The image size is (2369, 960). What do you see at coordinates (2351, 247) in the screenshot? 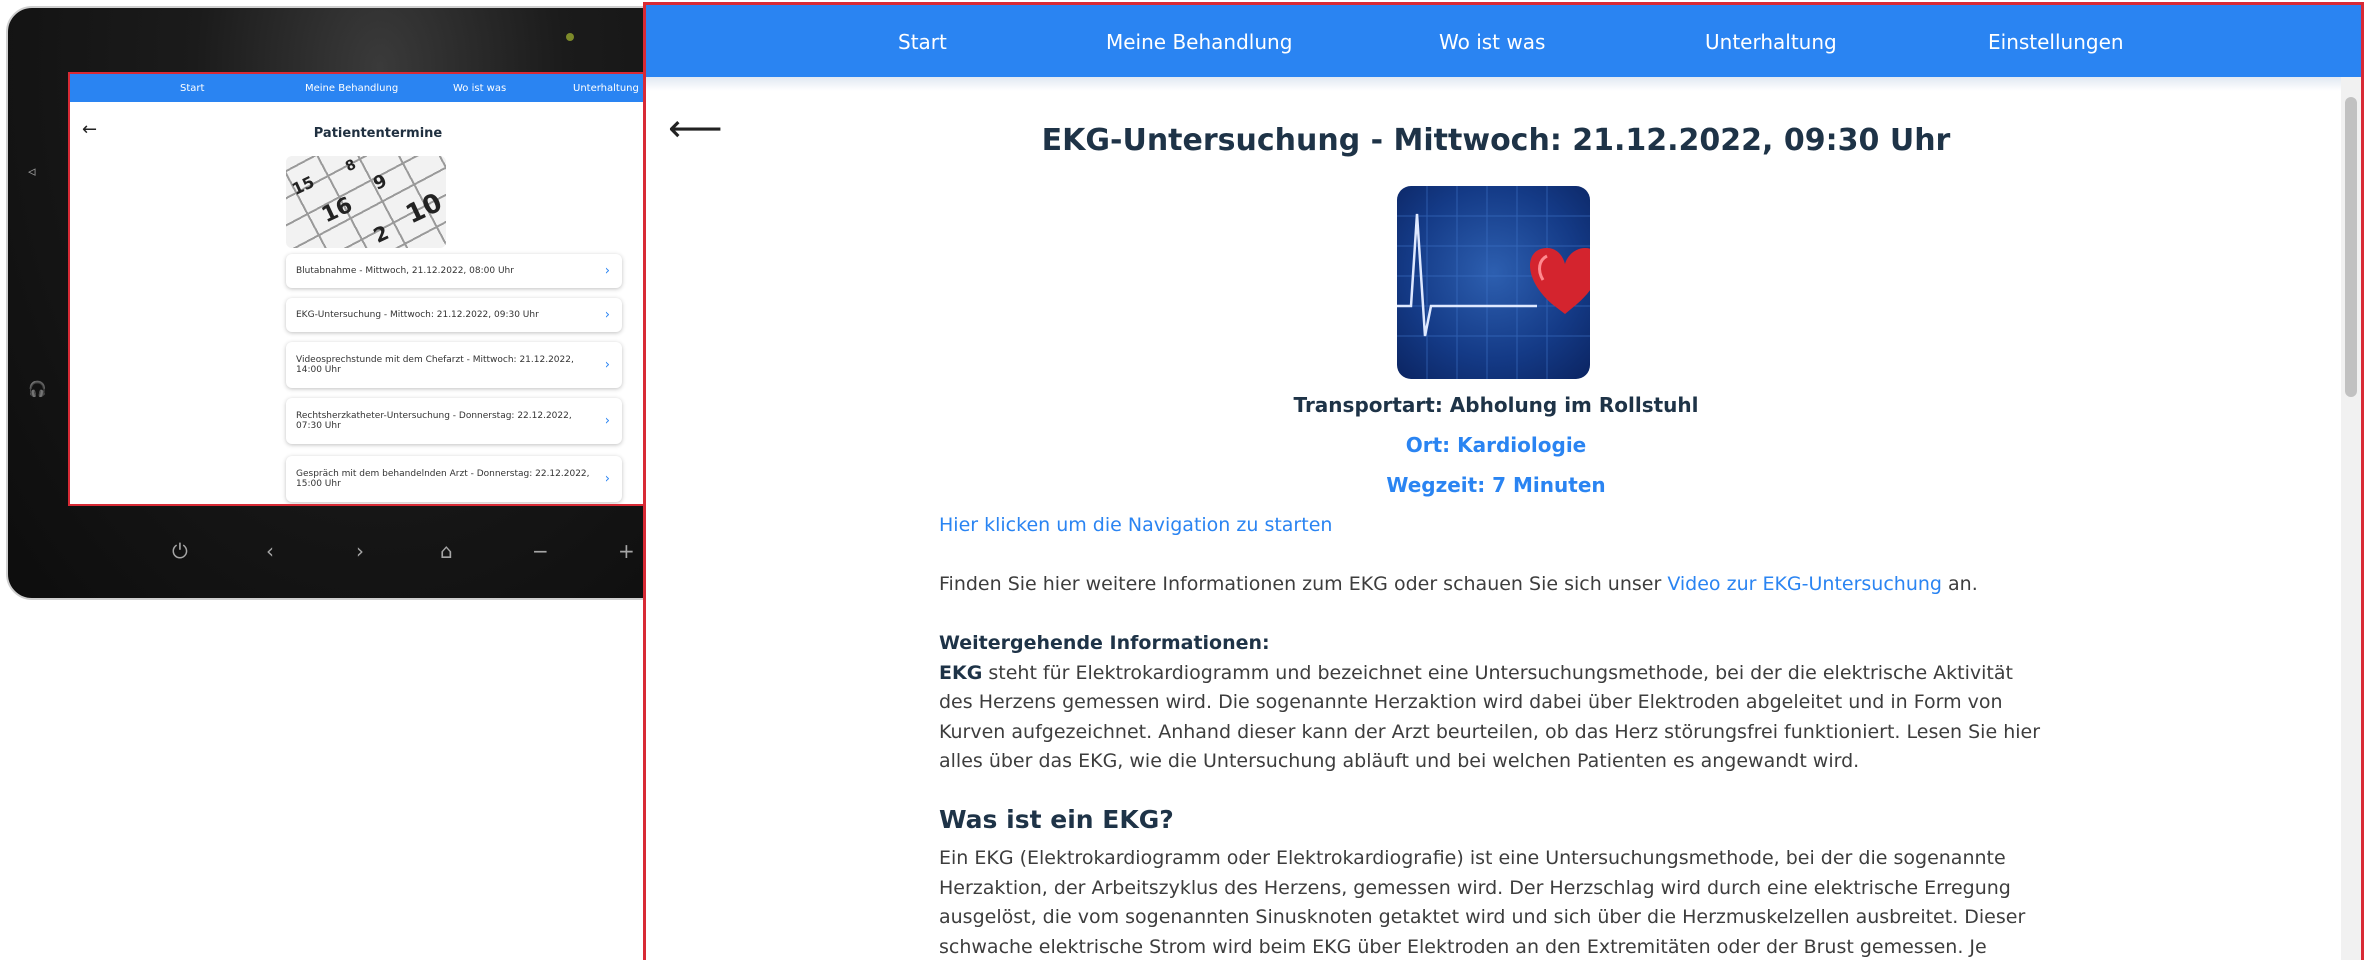
I see `scrollbar-thumb` at bounding box center [2351, 247].